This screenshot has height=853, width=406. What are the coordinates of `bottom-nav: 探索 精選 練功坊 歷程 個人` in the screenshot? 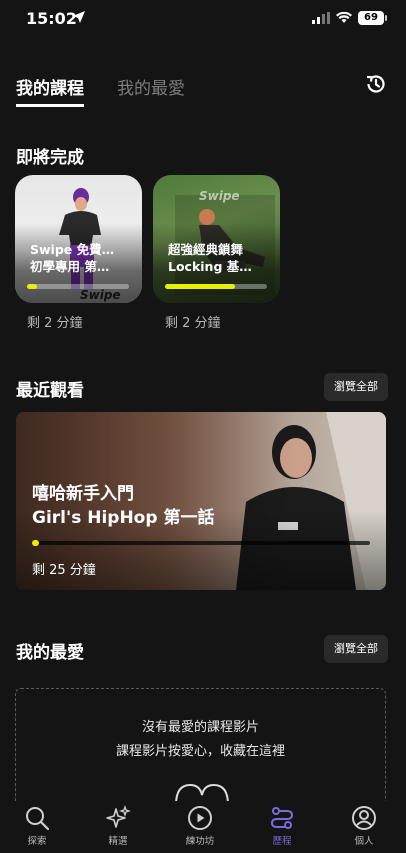 It's located at (203, 827).